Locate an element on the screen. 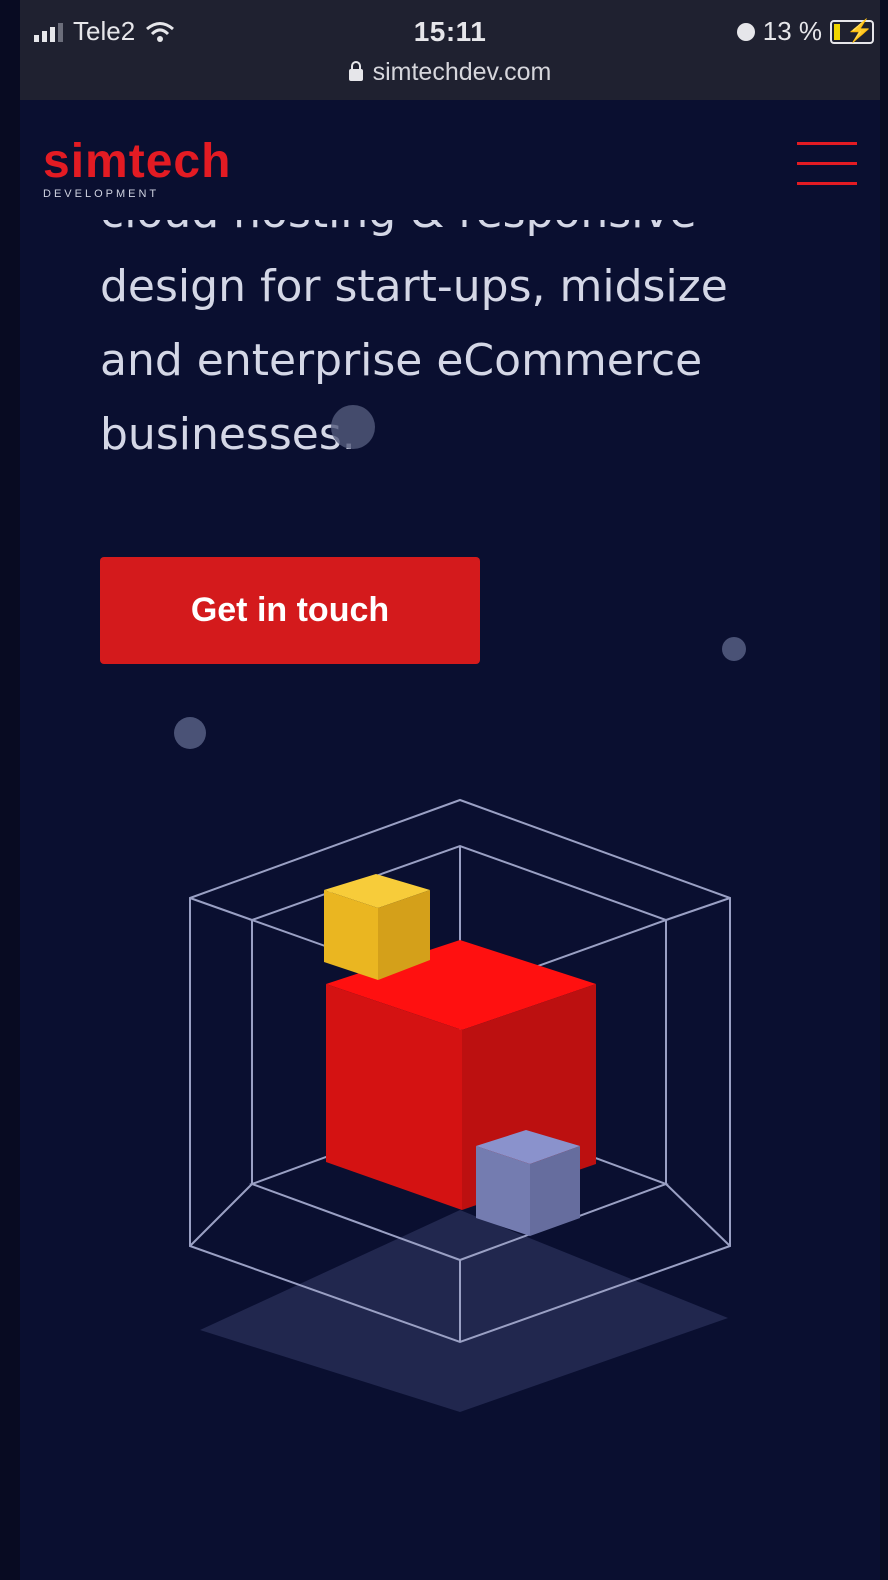 The image size is (888, 1580). lock-icon is located at coordinates (355, 71).